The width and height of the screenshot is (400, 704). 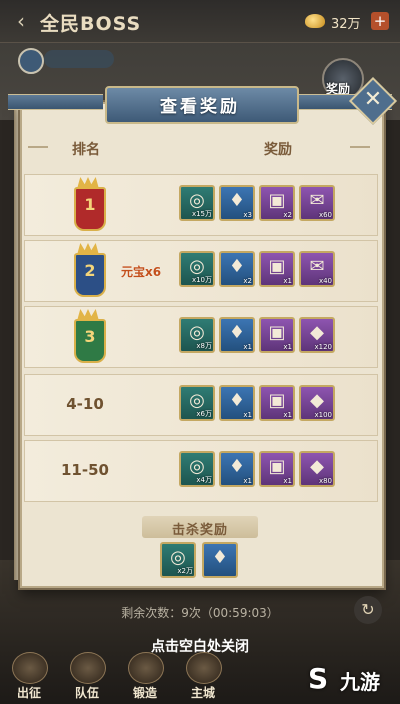 I want to click on nav-label: 出征, so click(x=28, y=693).